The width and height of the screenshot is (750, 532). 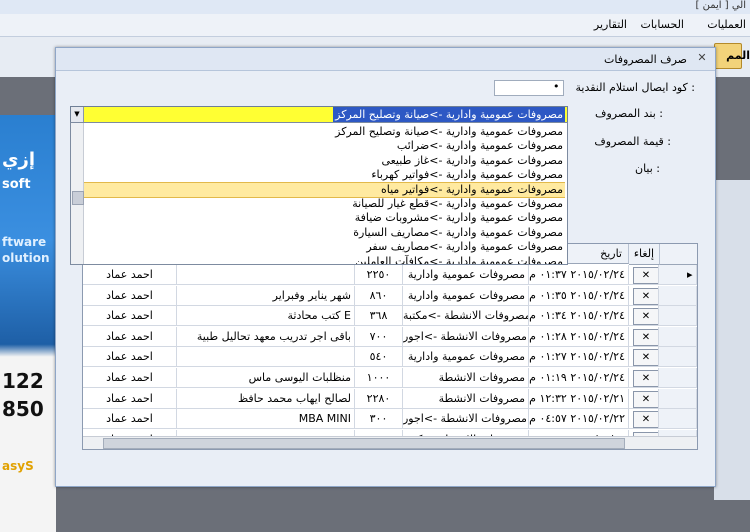 What do you see at coordinates (579, 295) in the screenshot?
I see `cell-date: ٢٠١٥/٠٢/٢٤ ٠١:٣٥ م` at bounding box center [579, 295].